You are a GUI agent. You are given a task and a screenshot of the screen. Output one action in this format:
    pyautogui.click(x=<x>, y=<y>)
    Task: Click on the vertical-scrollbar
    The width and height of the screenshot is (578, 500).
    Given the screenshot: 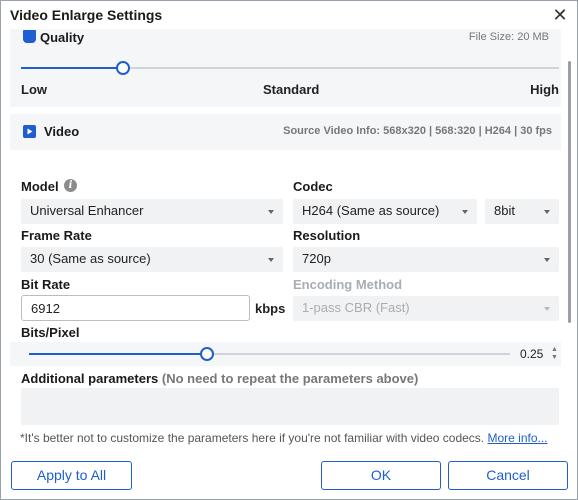 What is the action you would take?
    pyautogui.click(x=569, y=192)
    